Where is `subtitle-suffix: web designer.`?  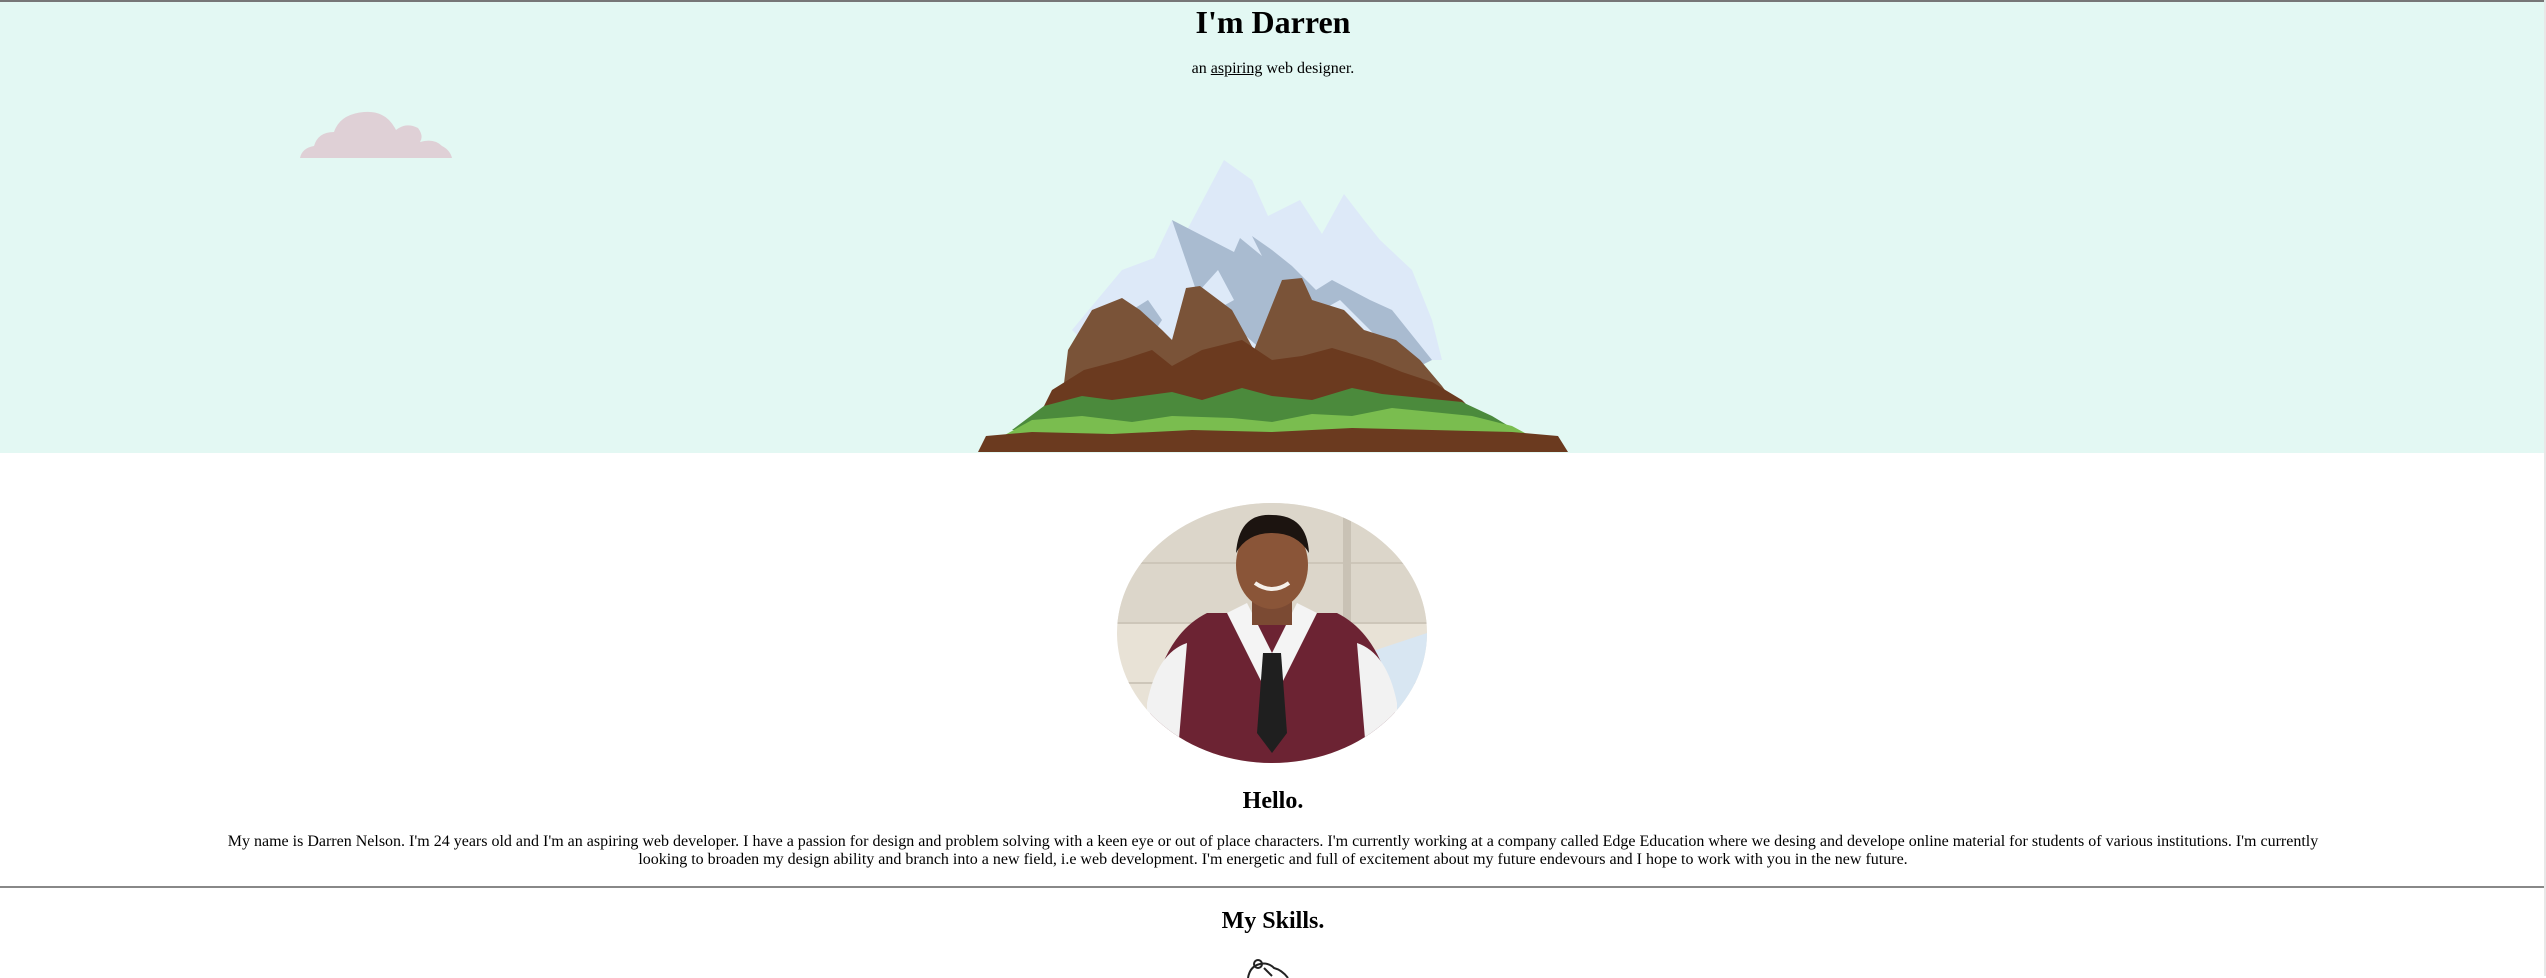 subtitle-suffix: web designer. is located at coordinates (1310, 68).